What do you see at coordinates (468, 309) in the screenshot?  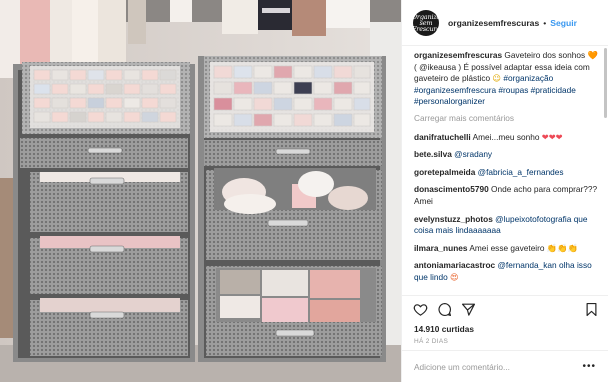 I see `share-icon` at bounding box center [468, 309].